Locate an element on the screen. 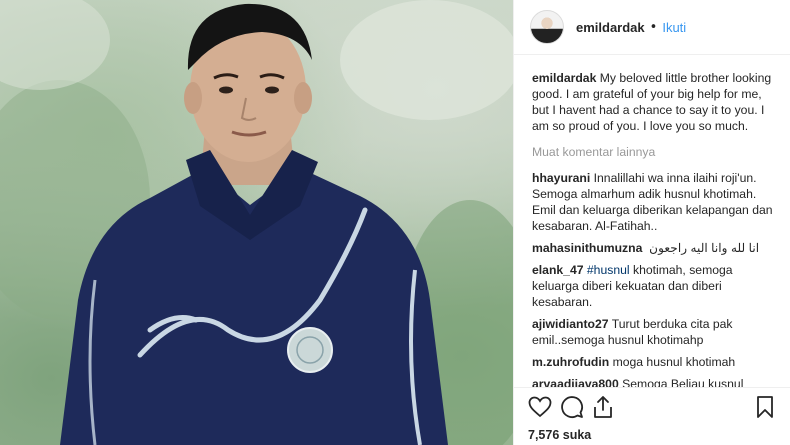  comment-button is located at coordinates (576, 407).